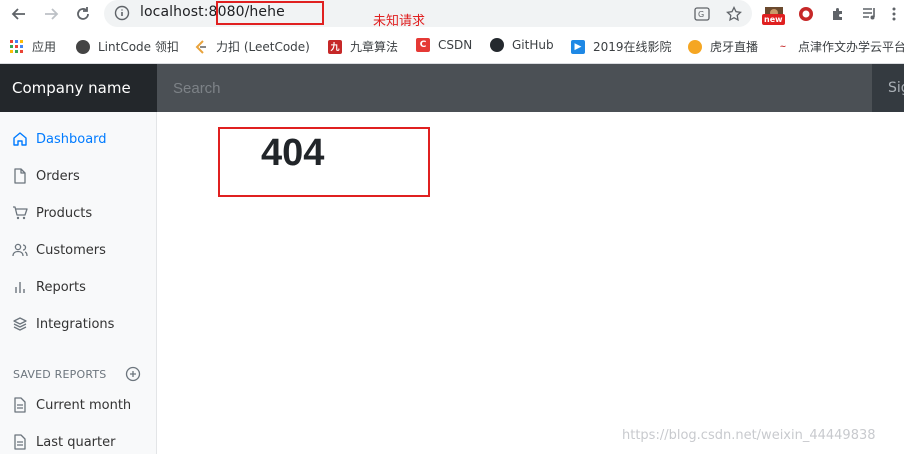 Image resolution: width=904 pixels, height=459 pixels. Describe the element at coordinates (399, 21) in the screenshot. I see `annotation-label: 未知请求` at that location.